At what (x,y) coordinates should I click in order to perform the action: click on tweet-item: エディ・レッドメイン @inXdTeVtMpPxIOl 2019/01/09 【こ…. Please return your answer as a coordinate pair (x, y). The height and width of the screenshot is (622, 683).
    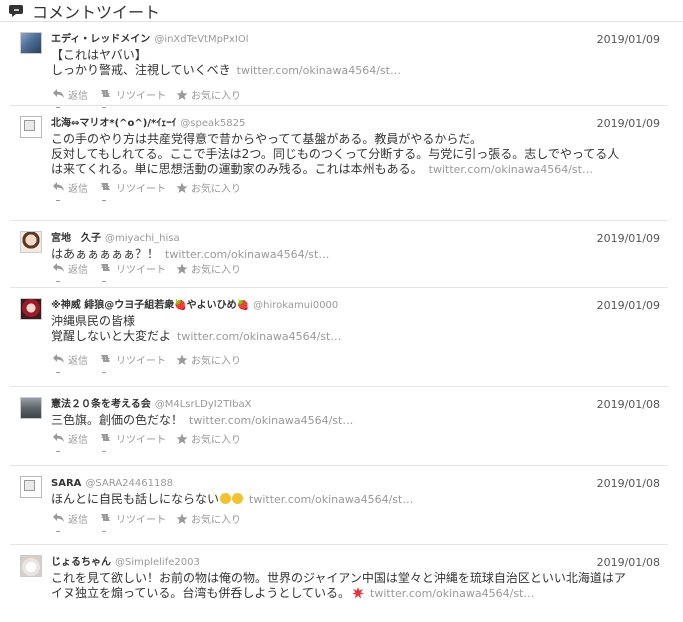
    Looking at the image, I should click on (339, 65).